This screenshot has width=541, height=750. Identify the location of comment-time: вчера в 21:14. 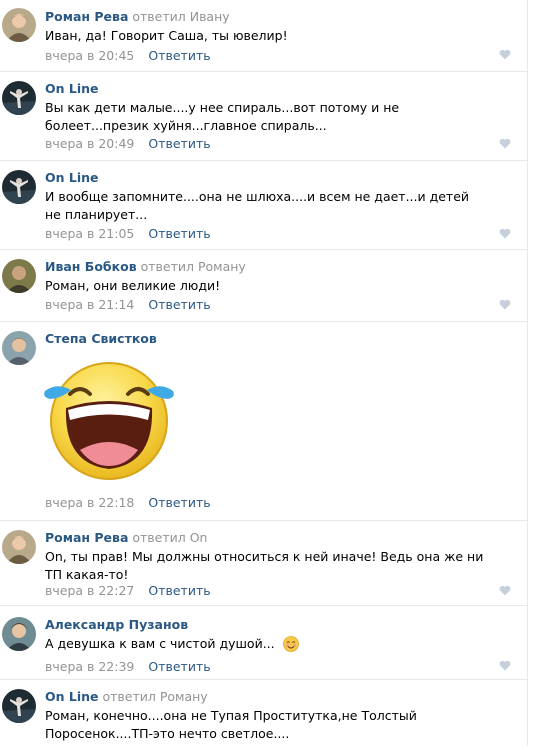
(89, 304).